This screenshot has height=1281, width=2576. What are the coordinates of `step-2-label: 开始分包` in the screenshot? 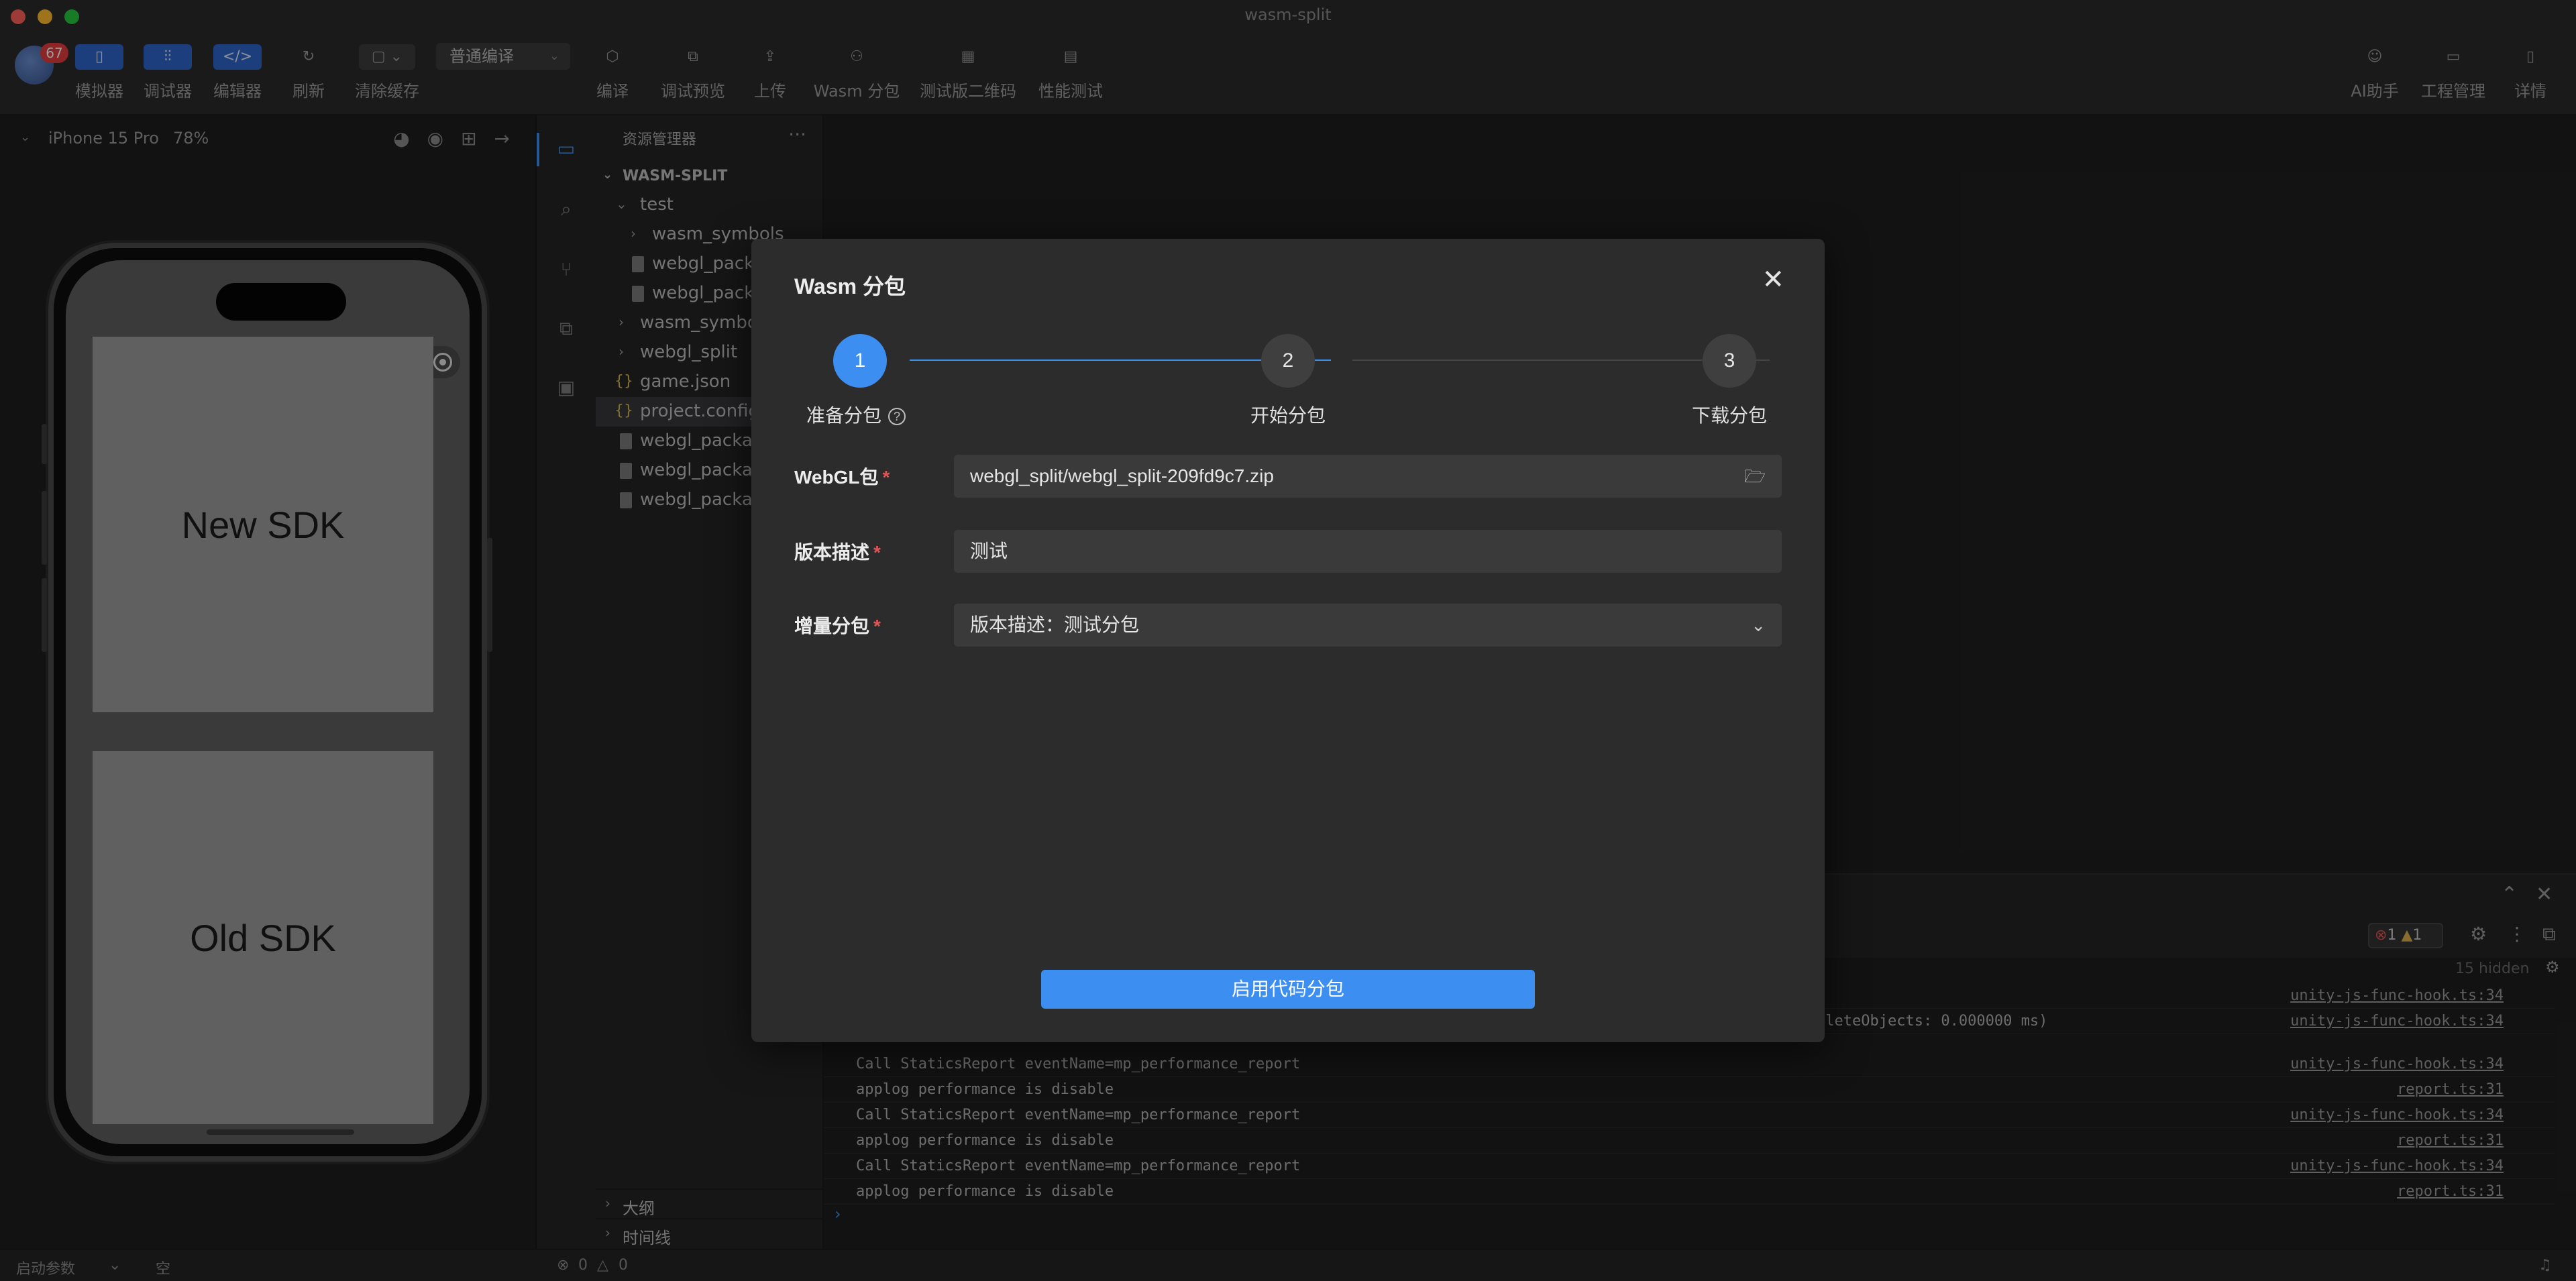 It's located at (1288, 415).